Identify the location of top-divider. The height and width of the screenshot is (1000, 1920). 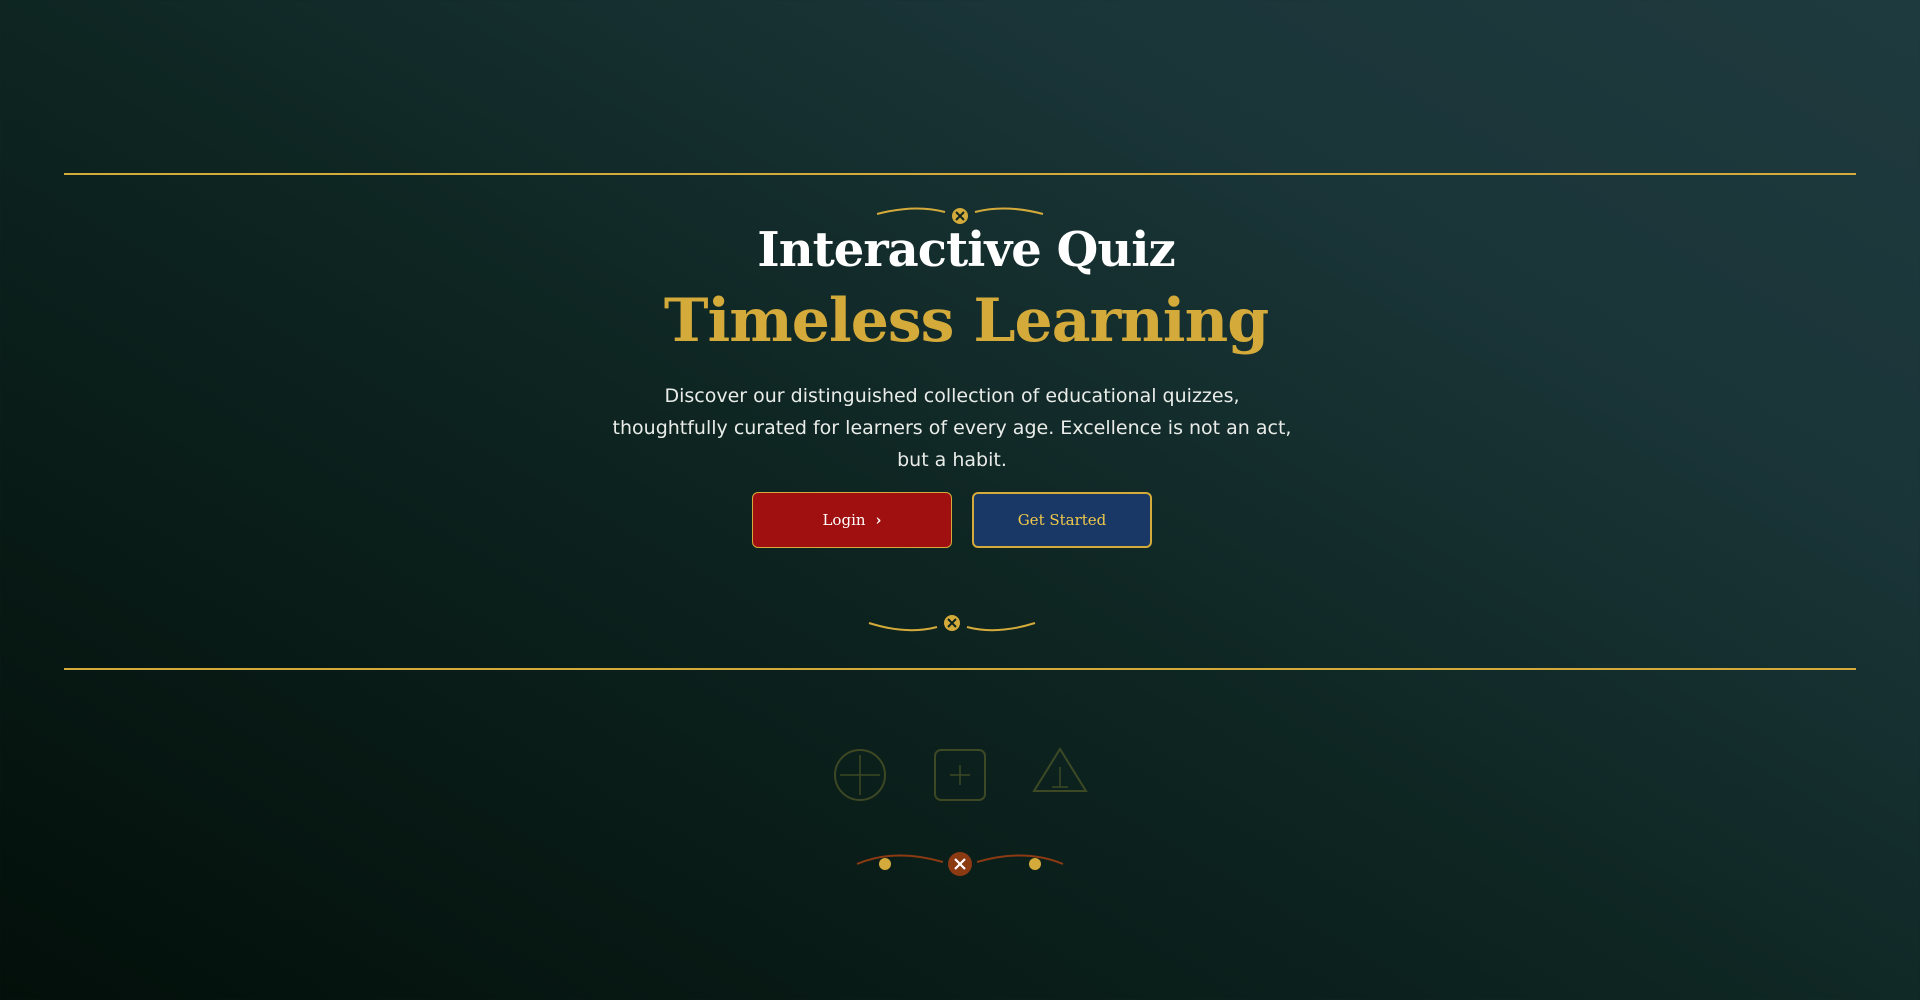
(960, 174).